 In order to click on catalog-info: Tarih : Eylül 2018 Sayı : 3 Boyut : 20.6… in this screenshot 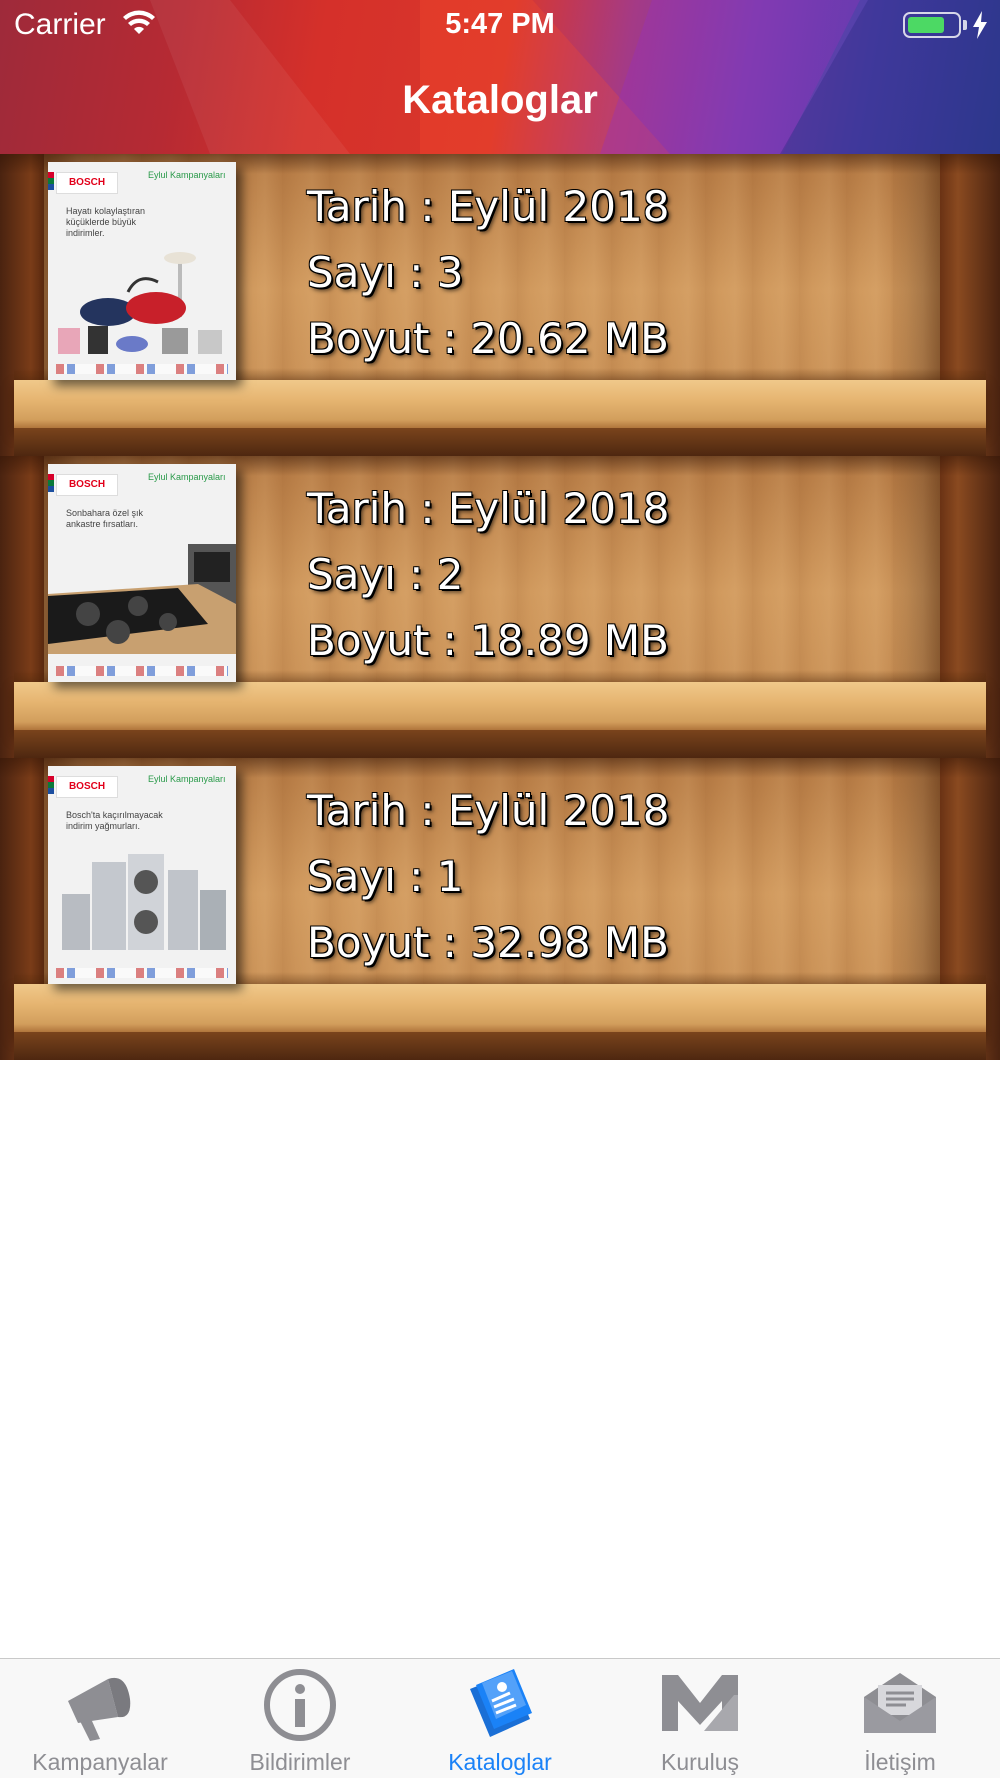, I will do `click(488, 277)`.